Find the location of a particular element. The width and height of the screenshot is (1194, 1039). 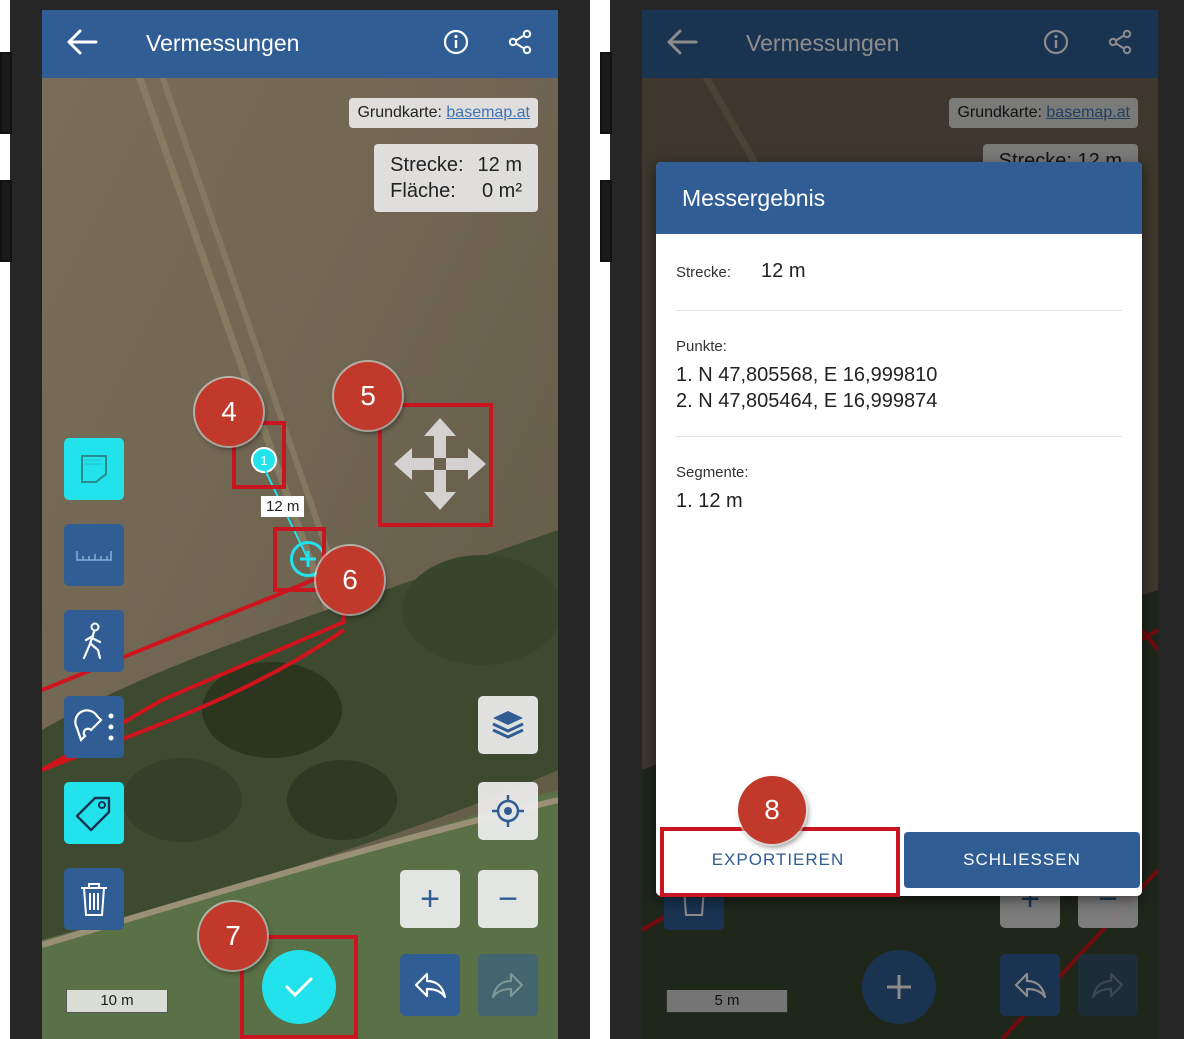

redo-button is located at coordinates (508, 985).